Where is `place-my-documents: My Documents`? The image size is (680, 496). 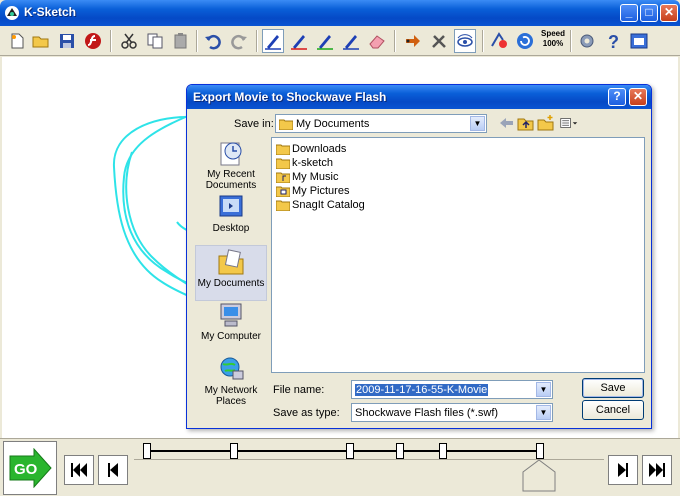 place-my-documents: My Documents is located at coordinates (231, 273).